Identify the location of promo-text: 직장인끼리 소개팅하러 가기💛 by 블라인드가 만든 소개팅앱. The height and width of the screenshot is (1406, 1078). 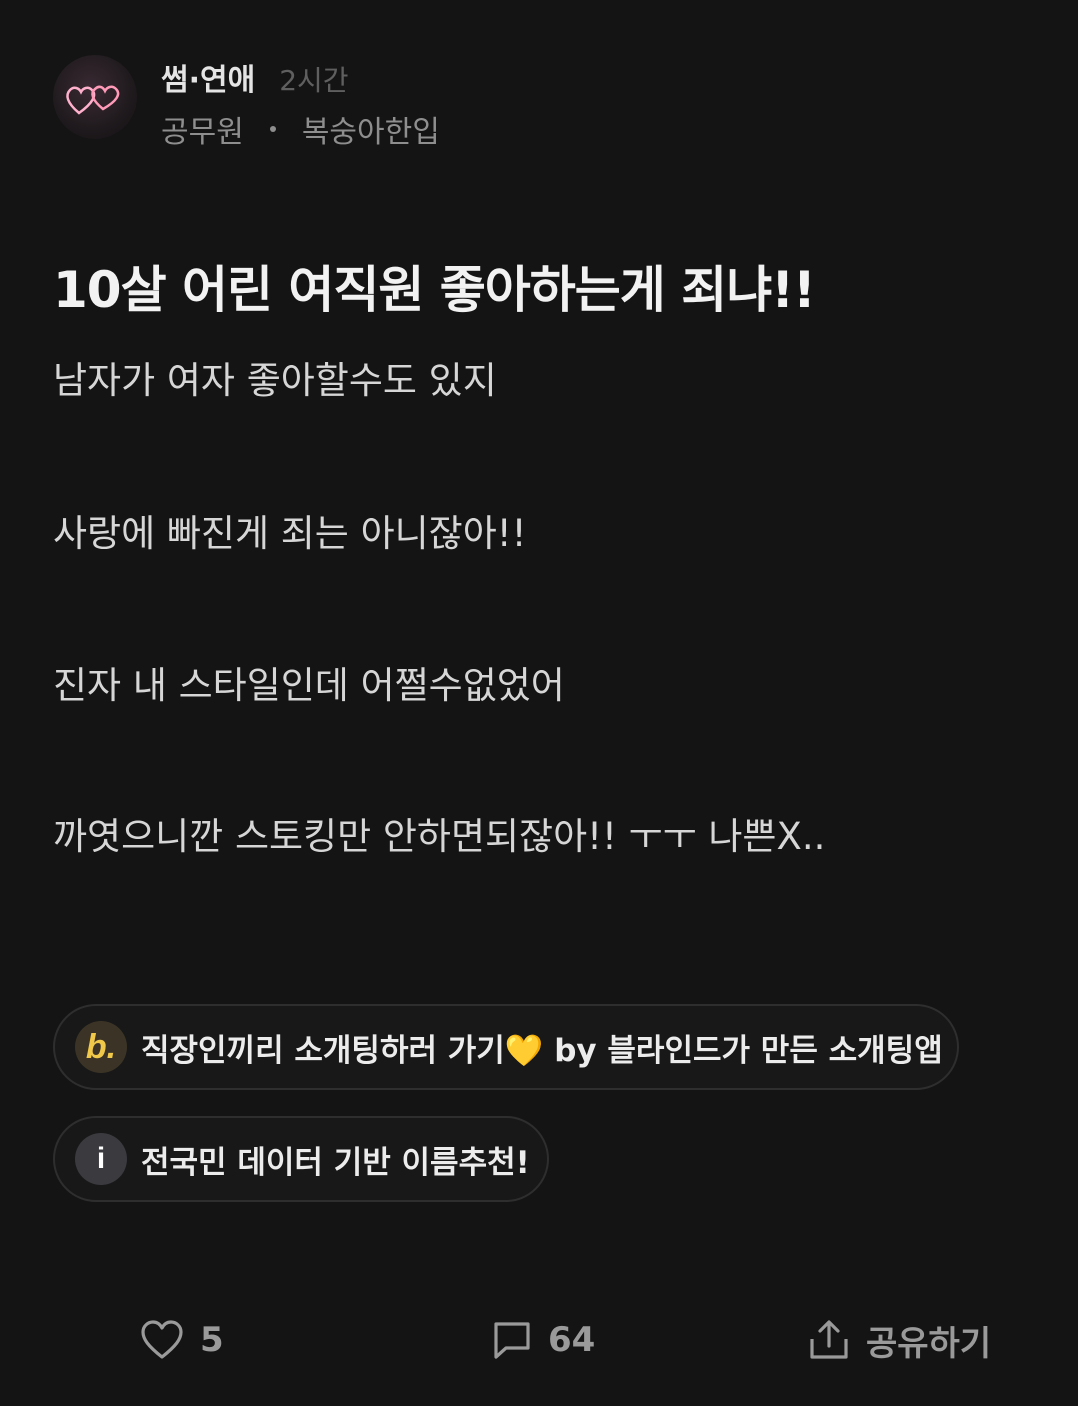
(542, 1050).